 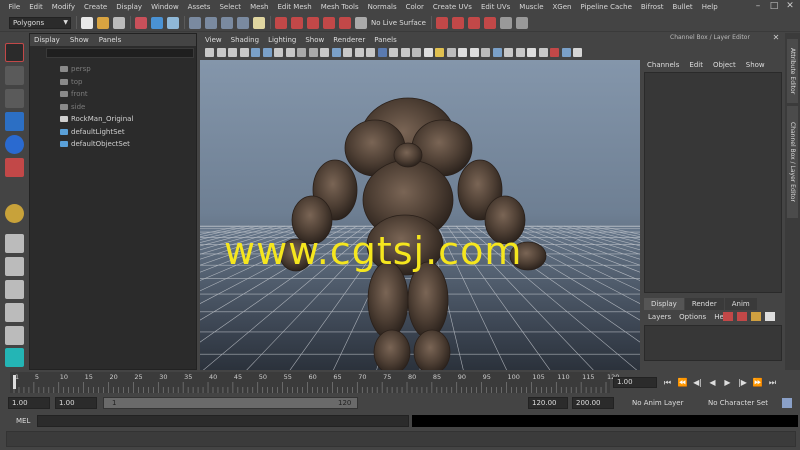 What do you see at coordinates (495, 7) in the screenshot?
I see `menu-edit-uvs: Edit UVs` at bounding box center [495, 7].